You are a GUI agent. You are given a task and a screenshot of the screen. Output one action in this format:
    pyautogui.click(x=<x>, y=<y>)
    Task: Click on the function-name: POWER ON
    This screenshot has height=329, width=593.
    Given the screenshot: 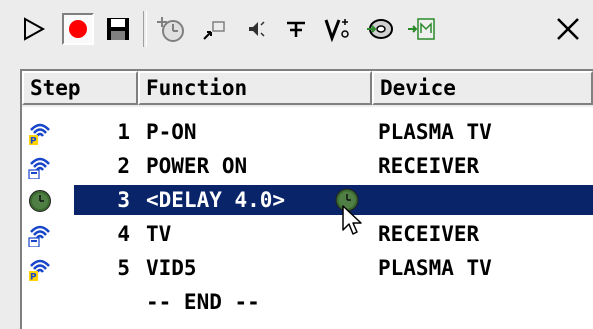 What is the action you would take?
    pyautogui.click(x=197, y=166)
    